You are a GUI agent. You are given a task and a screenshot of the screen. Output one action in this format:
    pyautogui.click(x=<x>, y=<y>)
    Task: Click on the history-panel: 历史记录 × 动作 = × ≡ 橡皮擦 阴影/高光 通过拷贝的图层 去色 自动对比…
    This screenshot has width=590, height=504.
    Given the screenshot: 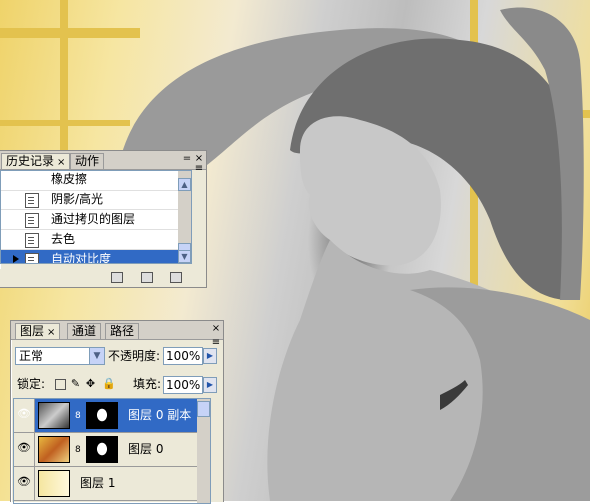 What is the action you would take?
    pyautogui.click(x=103, y=219)
    